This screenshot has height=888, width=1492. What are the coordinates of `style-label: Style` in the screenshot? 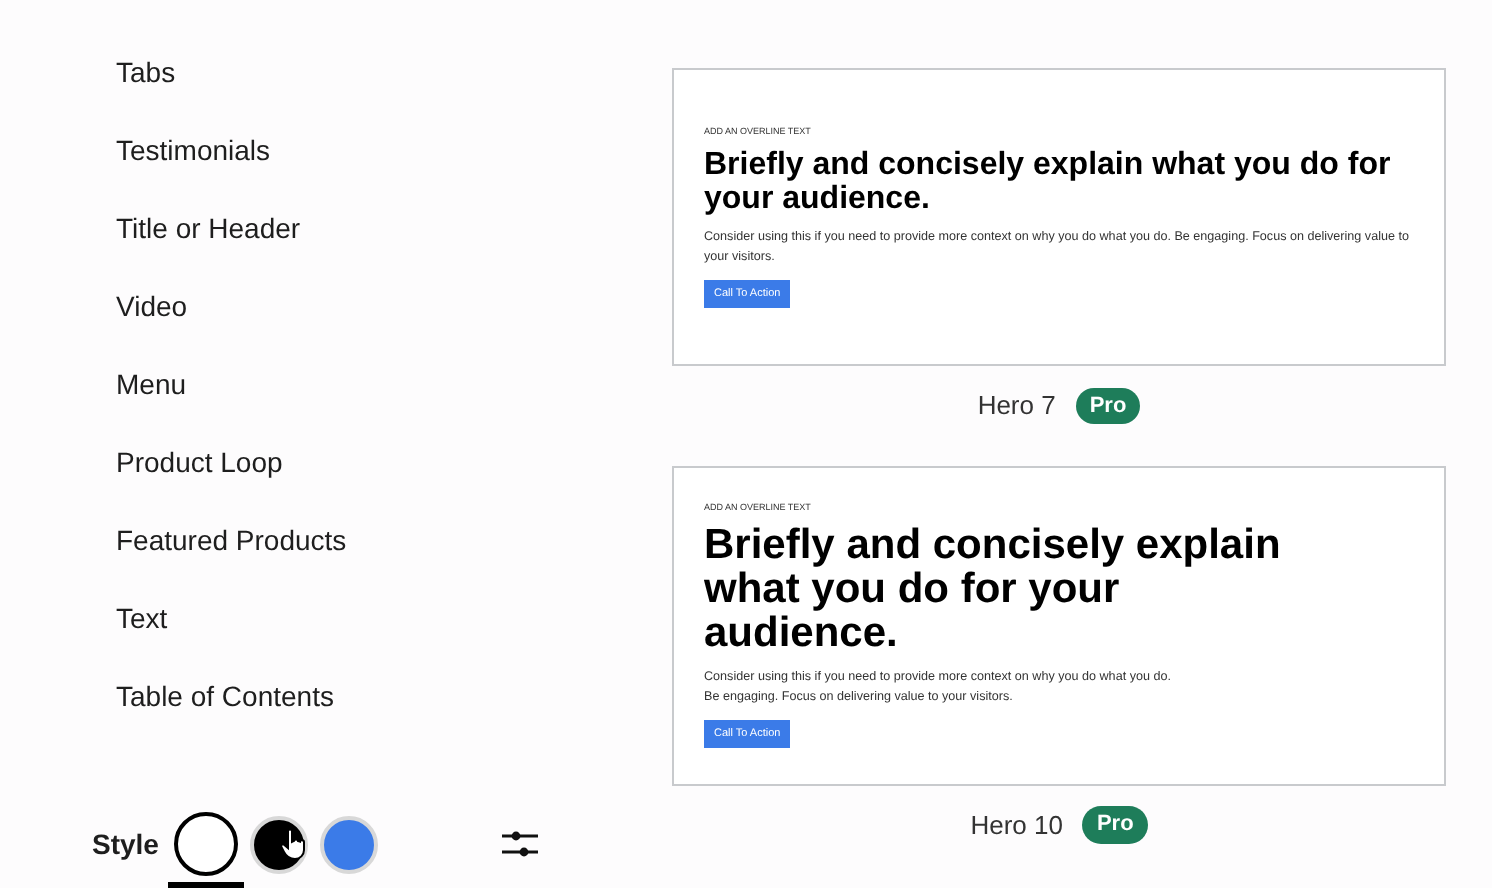 It's located at (125, 844).